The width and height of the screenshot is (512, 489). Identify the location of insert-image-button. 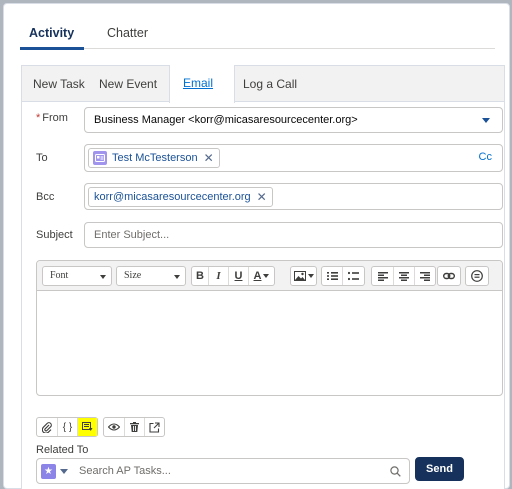
(303, 276).